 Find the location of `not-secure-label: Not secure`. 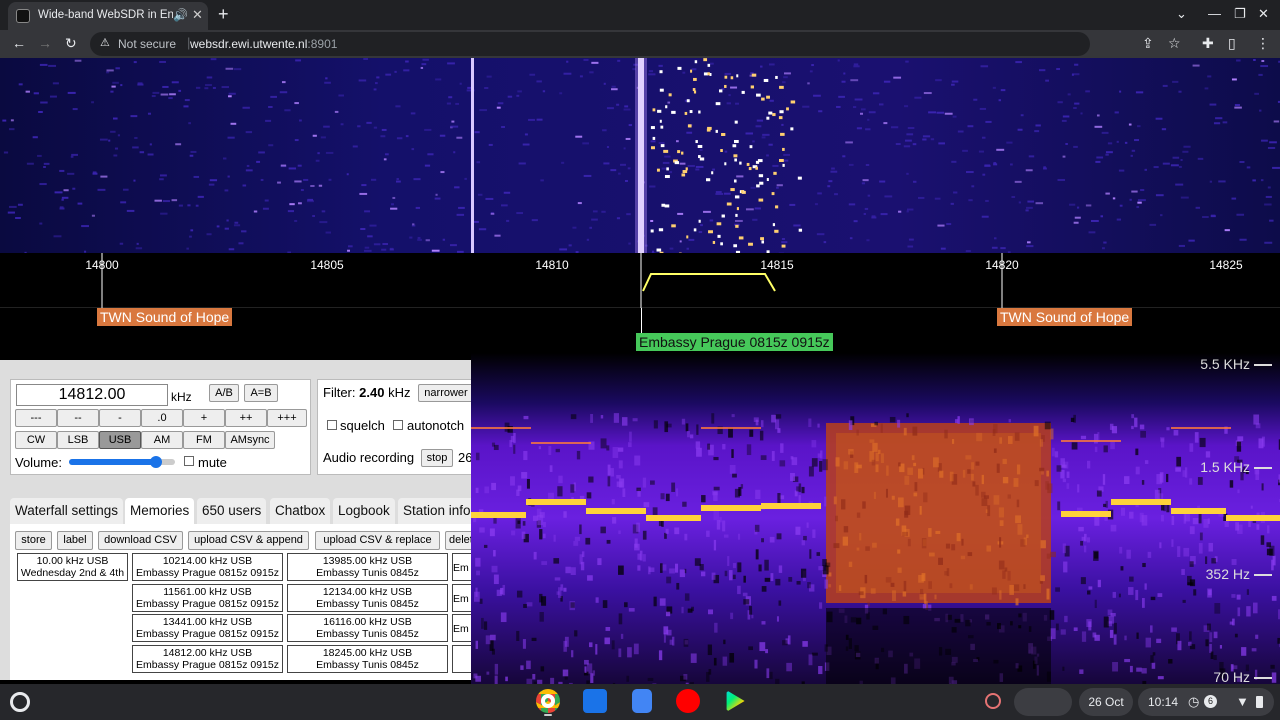

not-secure-label: Not secure is located at coordinates (147, 44).